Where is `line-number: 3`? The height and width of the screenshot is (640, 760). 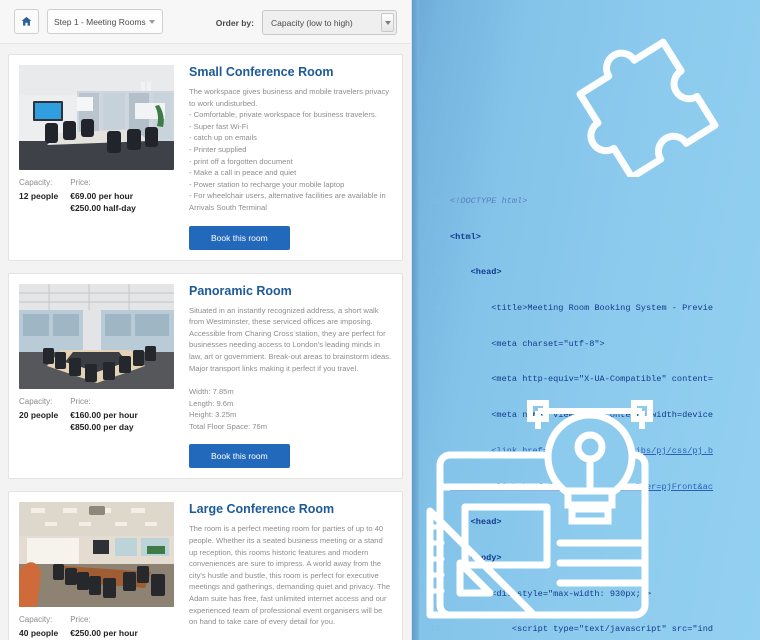
line-number: 3 is located at coordinates (437, 272).